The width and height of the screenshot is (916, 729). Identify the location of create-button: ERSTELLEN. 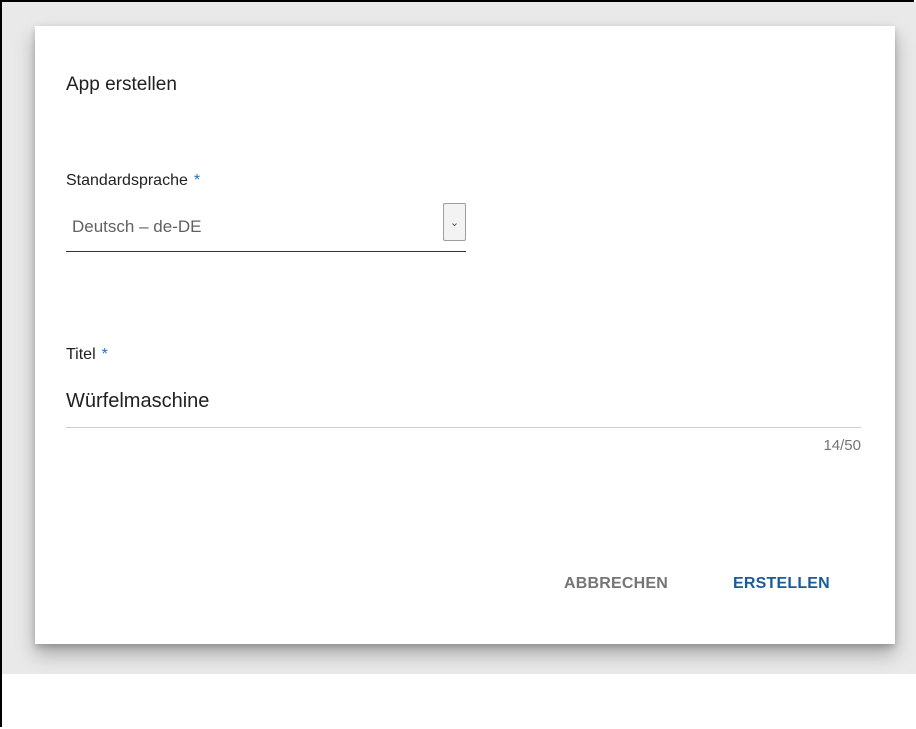
(781, 584).